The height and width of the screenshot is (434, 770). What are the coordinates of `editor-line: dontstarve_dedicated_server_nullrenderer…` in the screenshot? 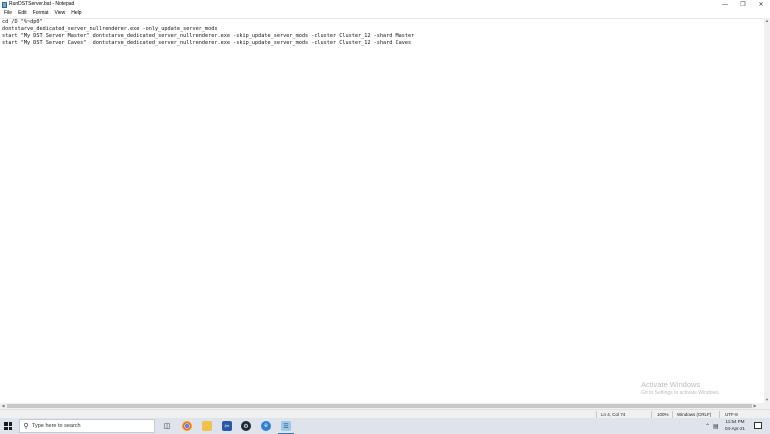 It's located at (382, 29).